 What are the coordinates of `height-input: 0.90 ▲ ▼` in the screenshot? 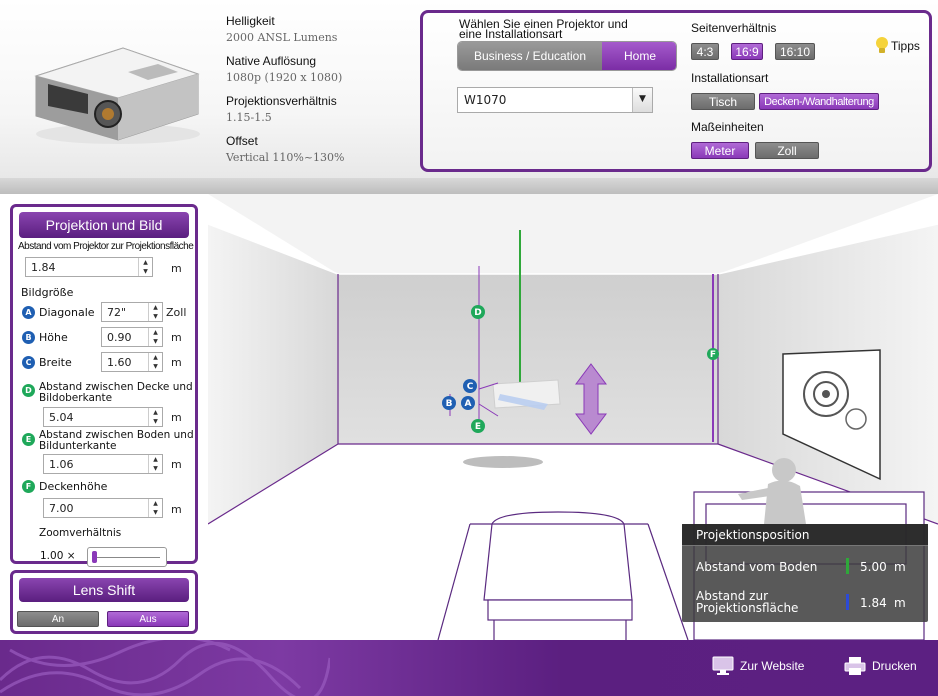 It's located at (132, 337).